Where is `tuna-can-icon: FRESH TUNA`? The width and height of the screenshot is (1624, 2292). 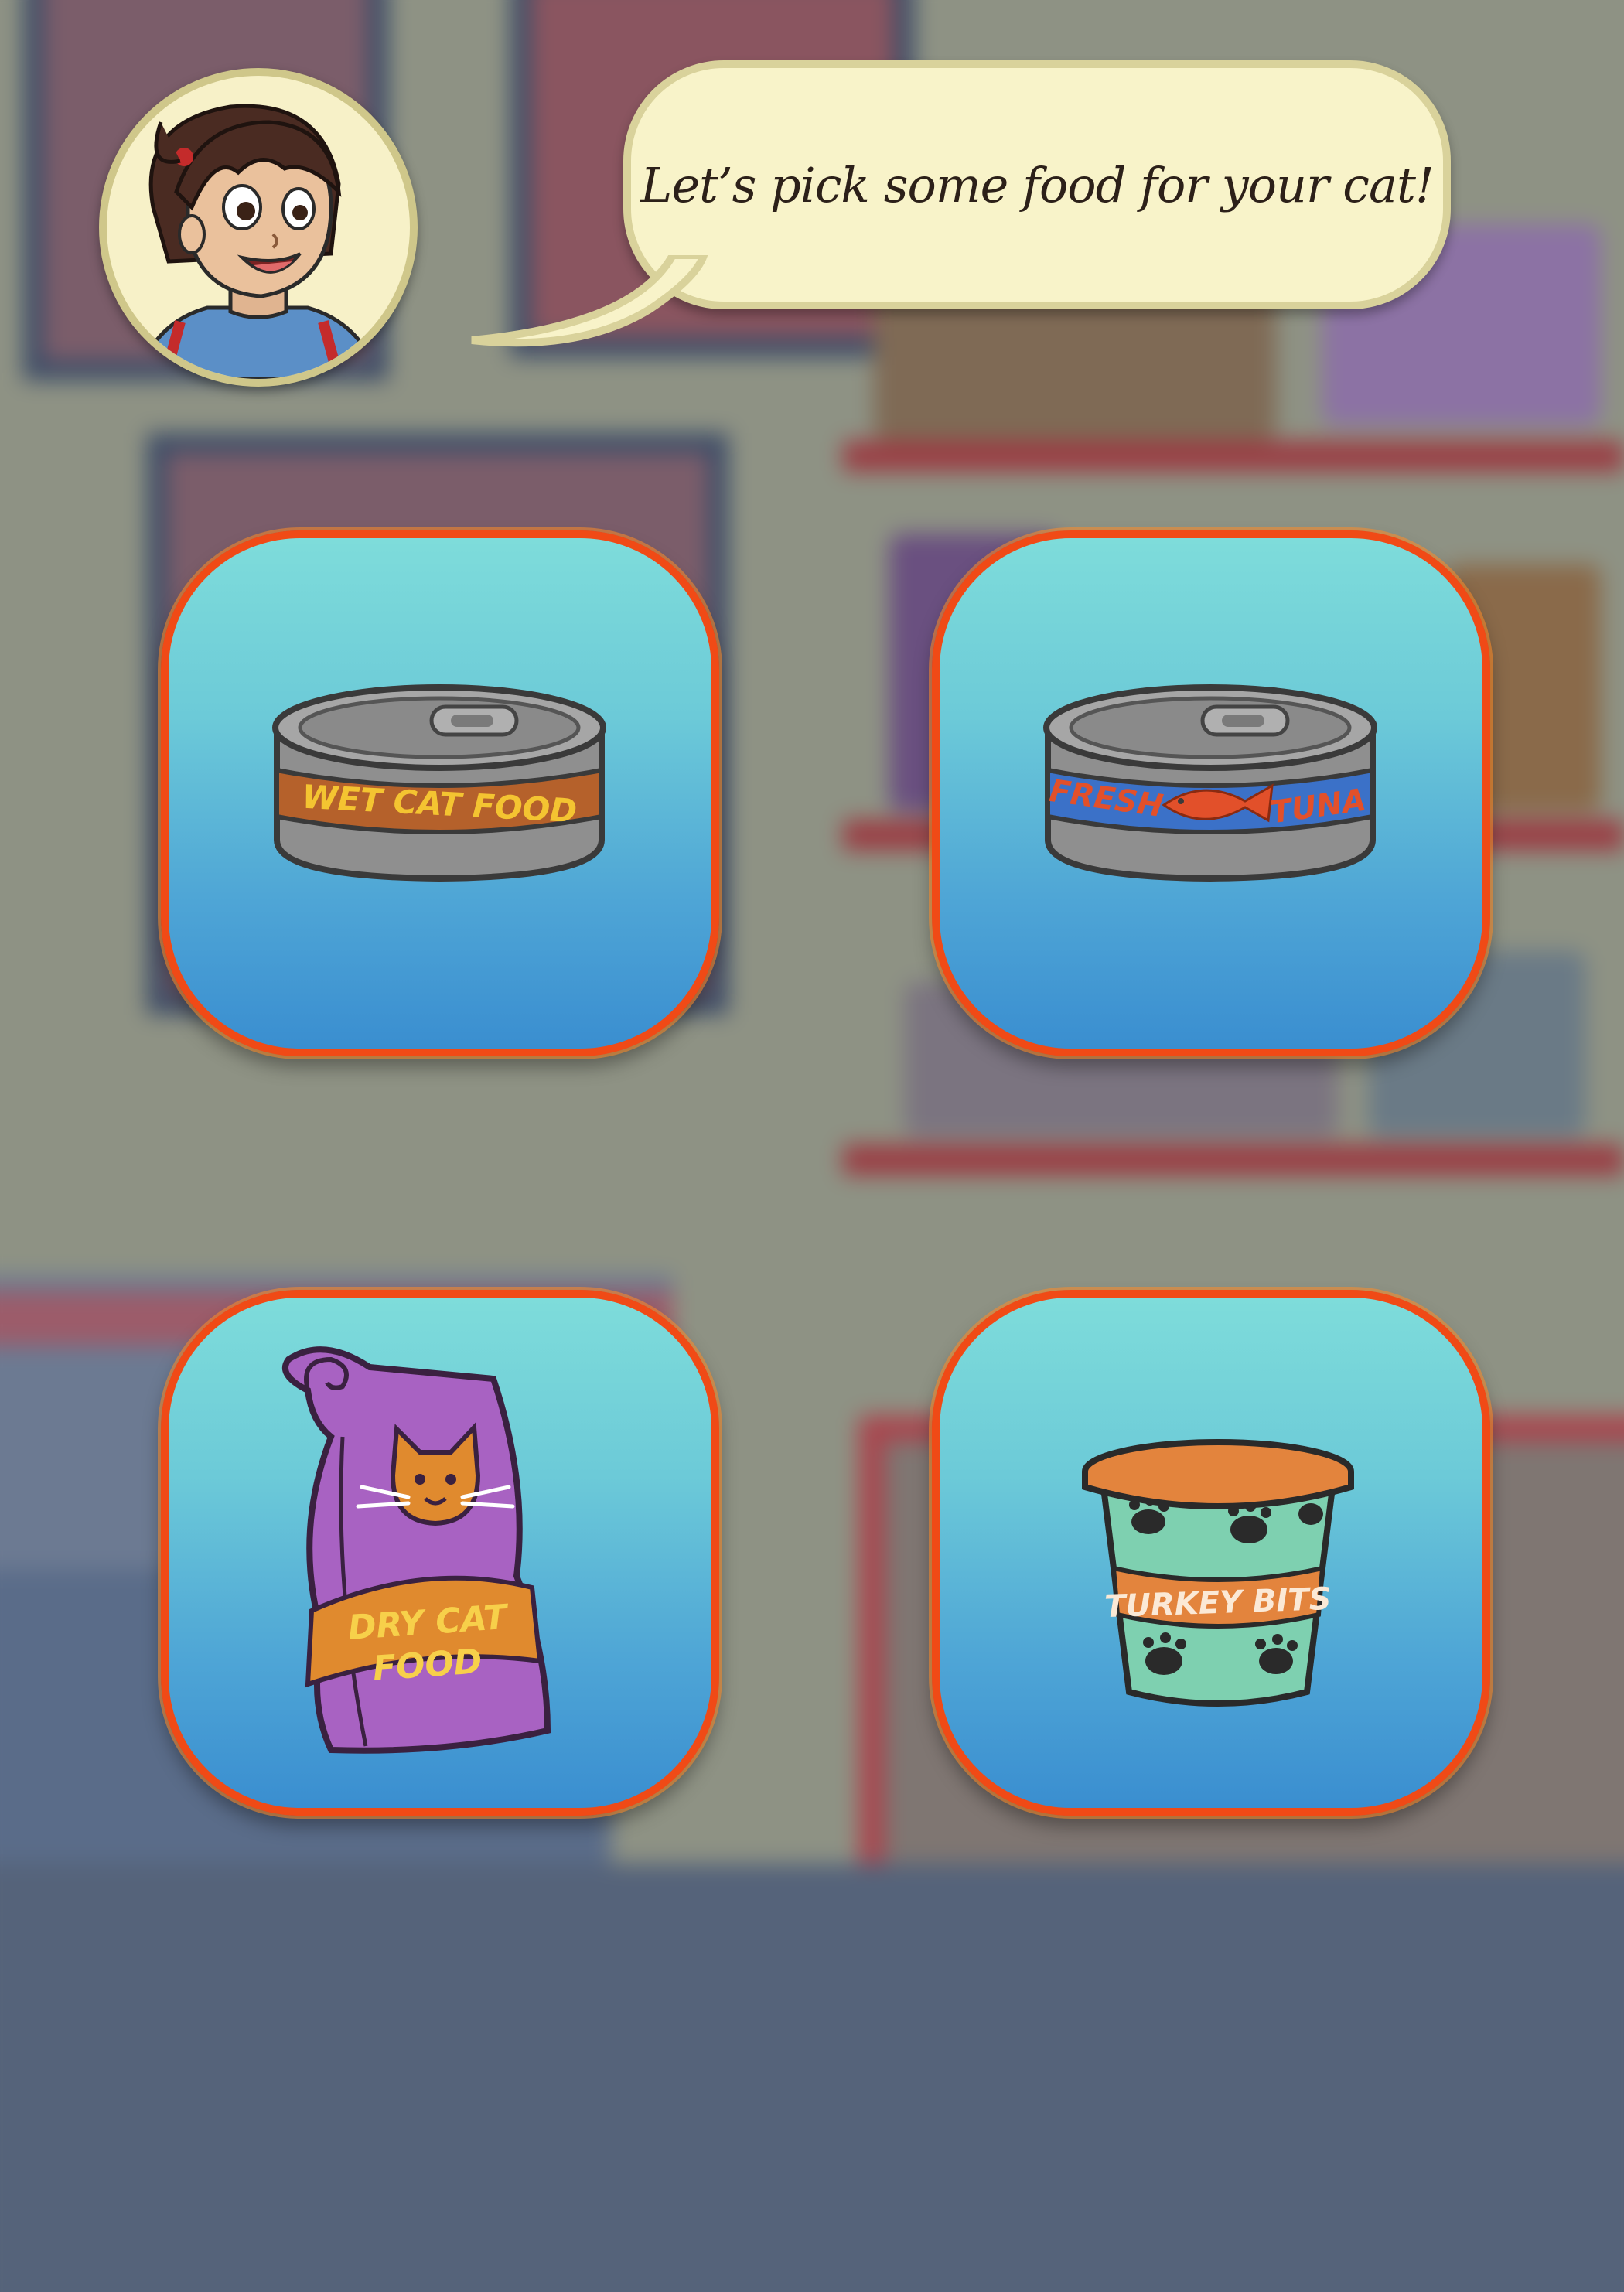
tuna-can-icon: FRESH TUNA is located at coordinates (1210, 783).